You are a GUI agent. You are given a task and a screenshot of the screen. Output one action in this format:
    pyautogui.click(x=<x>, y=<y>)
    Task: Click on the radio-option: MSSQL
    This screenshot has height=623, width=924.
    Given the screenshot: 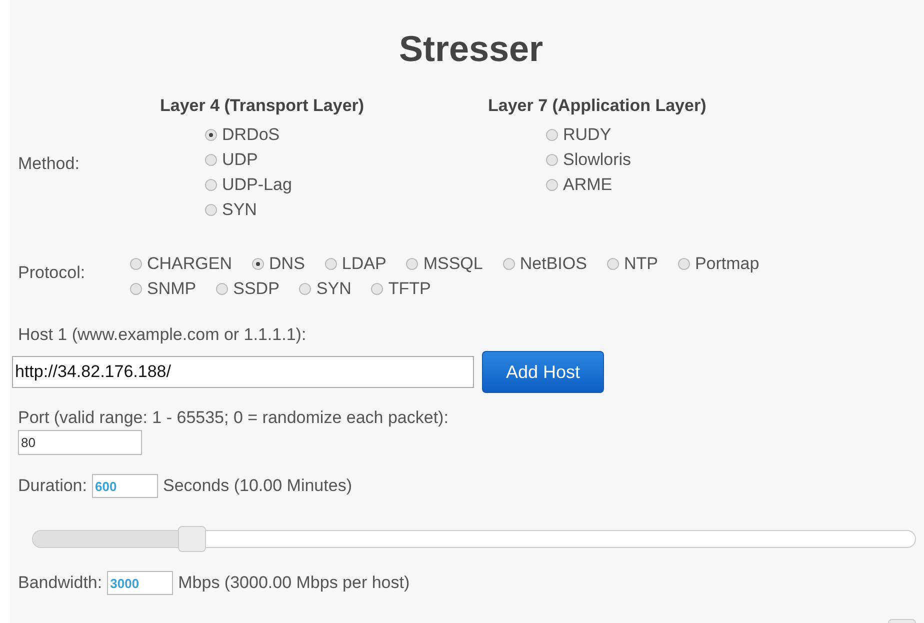 What is the action you would take?
    pyautogui.click(x=444, y=263)
    